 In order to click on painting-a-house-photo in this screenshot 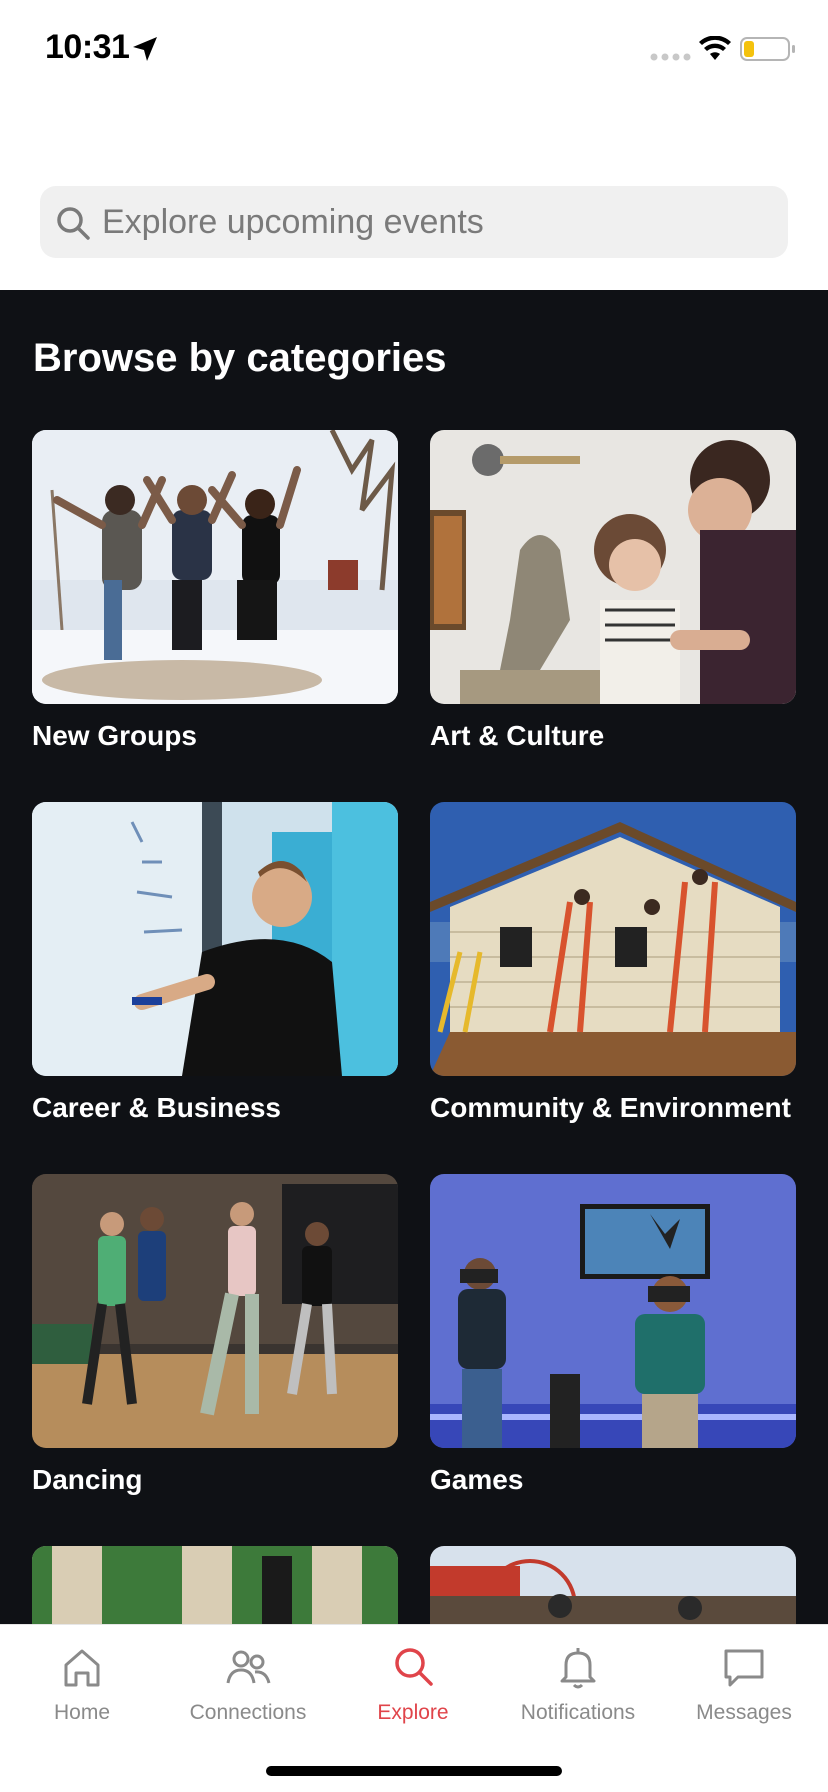, I will do `click(613, 939)`.